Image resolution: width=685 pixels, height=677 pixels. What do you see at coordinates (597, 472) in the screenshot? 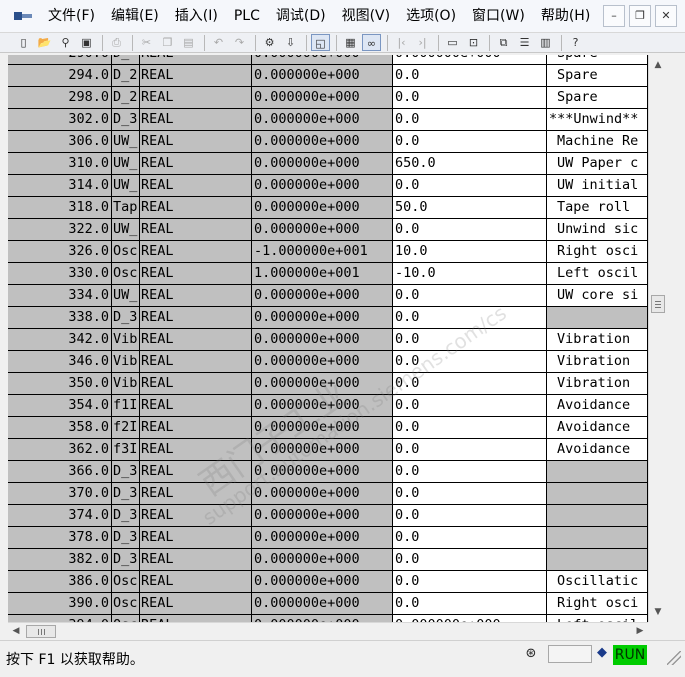
I see `comment-cell` at bounding box center [597, 472].